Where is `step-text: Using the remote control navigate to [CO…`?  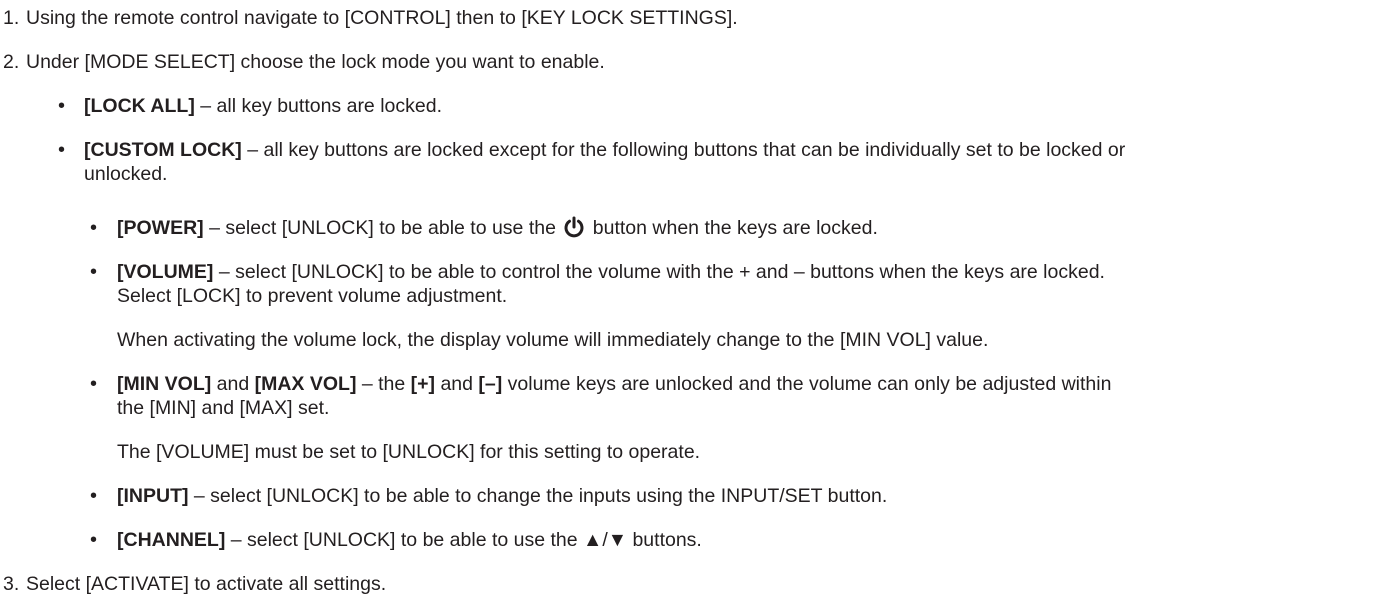 step-text: Using the remote control navigate to [CO… is located at coordinates (382, 18).